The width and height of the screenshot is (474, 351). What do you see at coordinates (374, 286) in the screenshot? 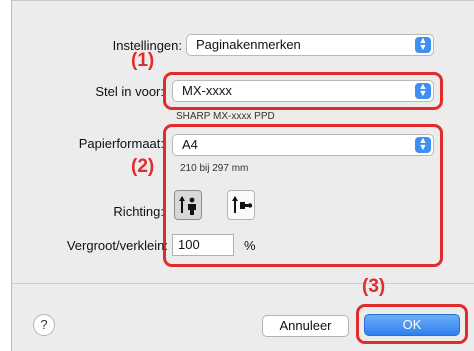
I see `callout-3: (3)` at bounding box center [374, 286].